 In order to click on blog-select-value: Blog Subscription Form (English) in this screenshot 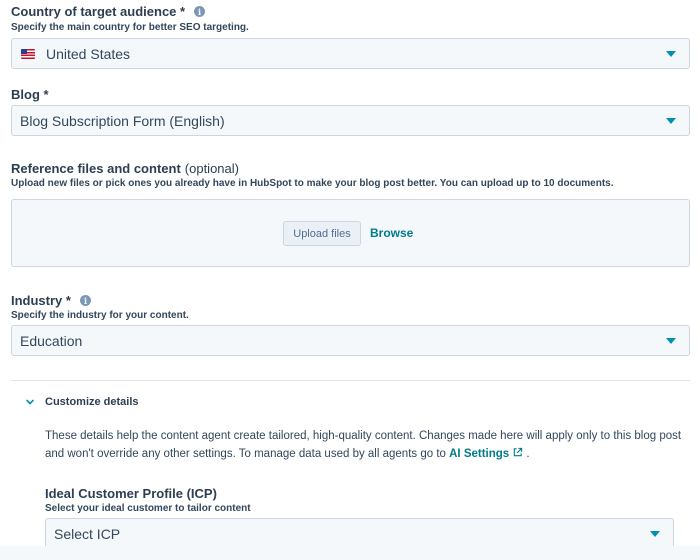, I will do `click(122, 120)`.